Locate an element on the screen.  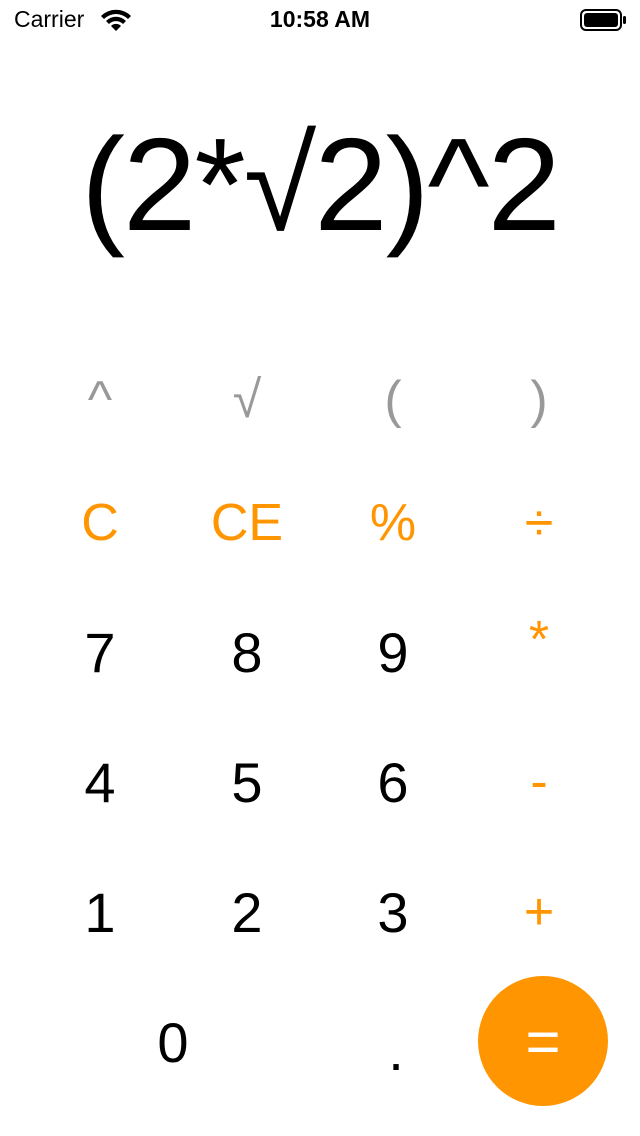
battery-icon is located at coordinates (603, 20).